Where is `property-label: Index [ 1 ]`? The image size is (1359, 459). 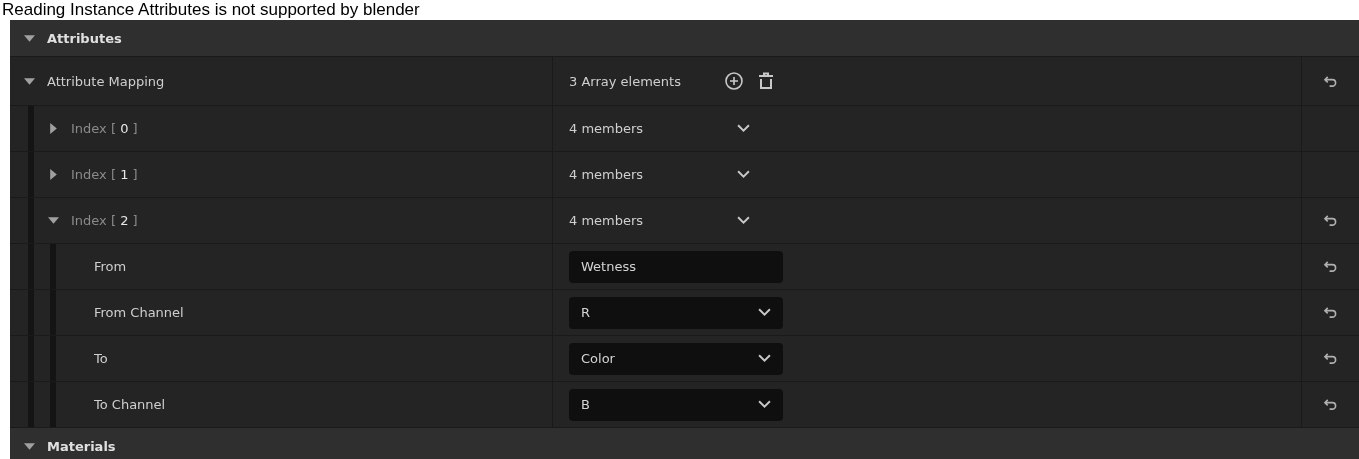
property-label: Index [ 1 ] is located at coordinates (104, 174).